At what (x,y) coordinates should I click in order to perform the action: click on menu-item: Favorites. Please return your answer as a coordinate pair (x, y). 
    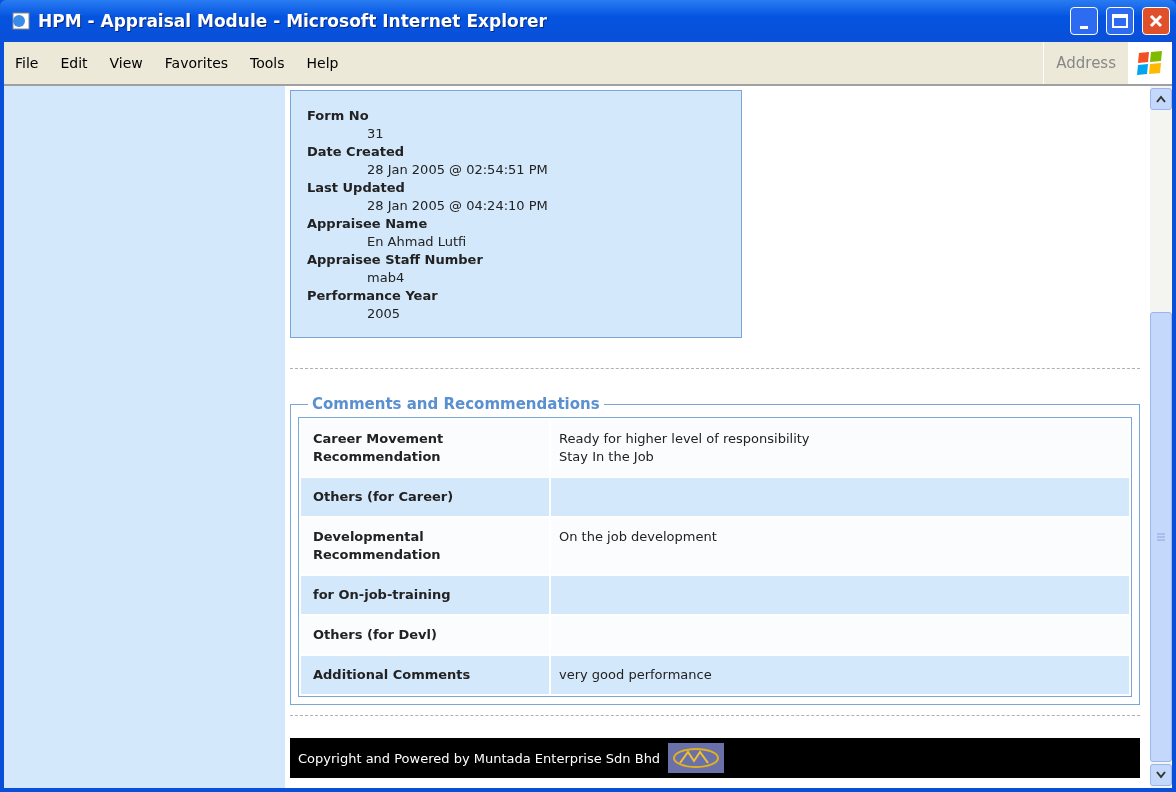
    Looking at the image, I should click on (196, 63).